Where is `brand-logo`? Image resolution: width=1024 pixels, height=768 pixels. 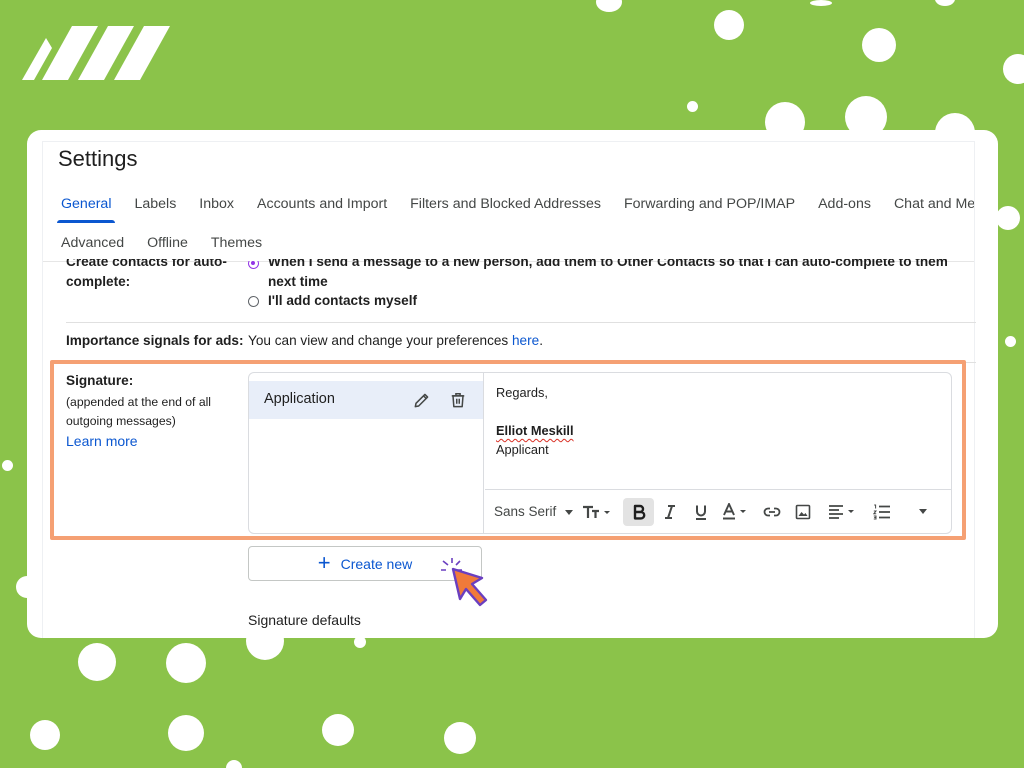 brand-logo is located at coordinates (96, 53).